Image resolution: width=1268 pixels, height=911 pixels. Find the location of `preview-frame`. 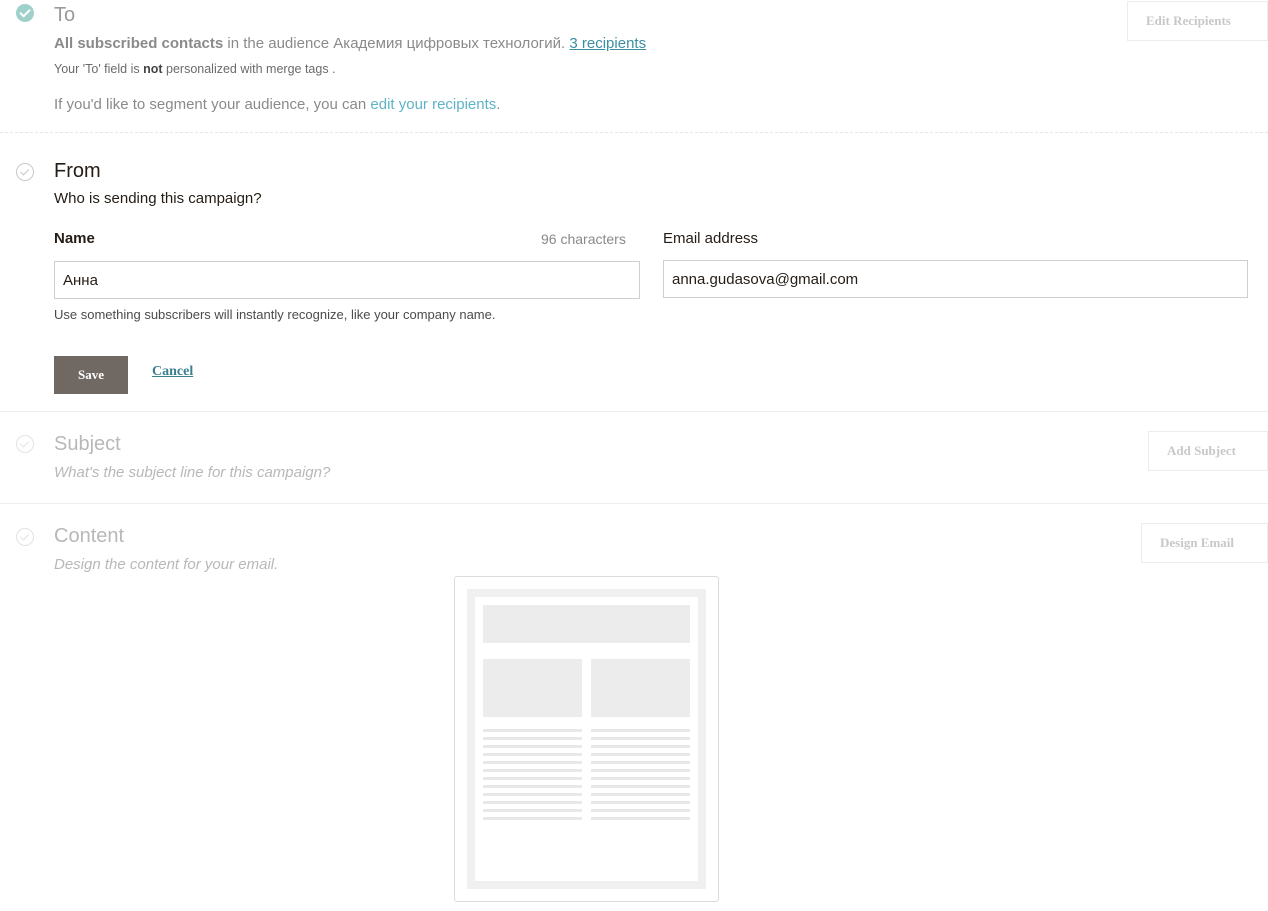

preview-frame is located at coordinates (586, 739).